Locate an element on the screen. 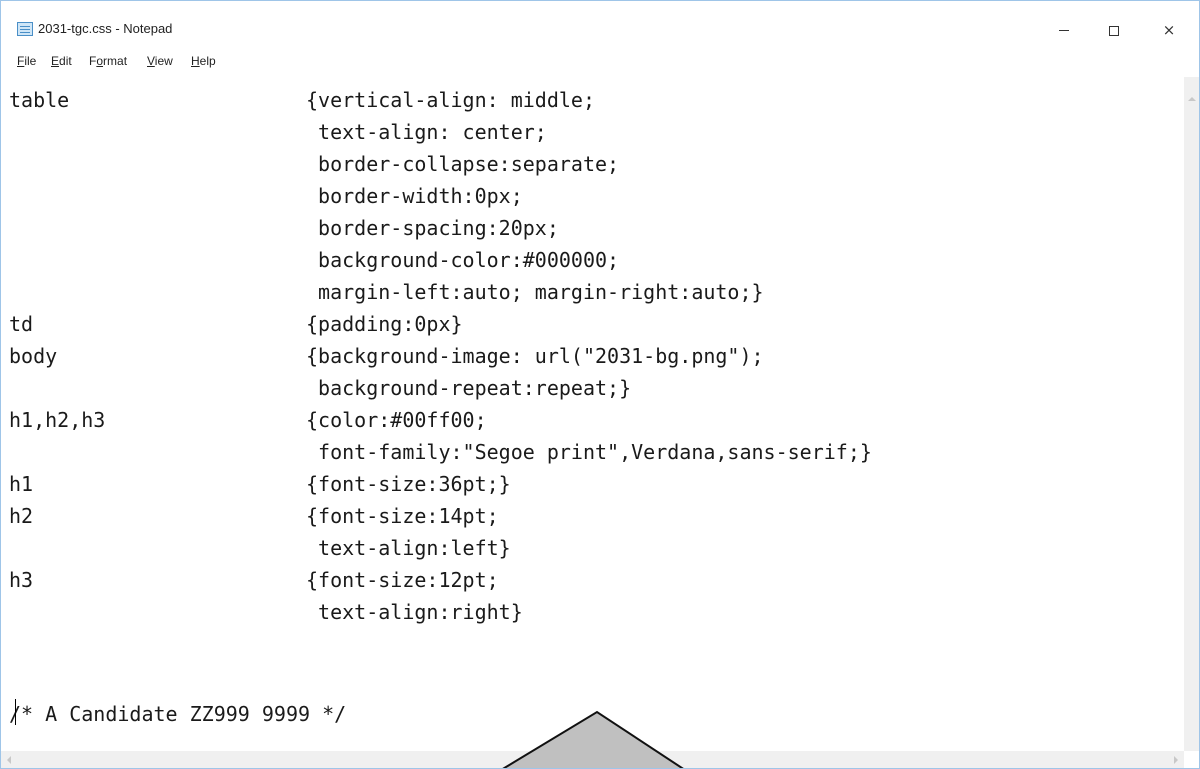  notepad-app-icon is located at coordinates (25, 29).